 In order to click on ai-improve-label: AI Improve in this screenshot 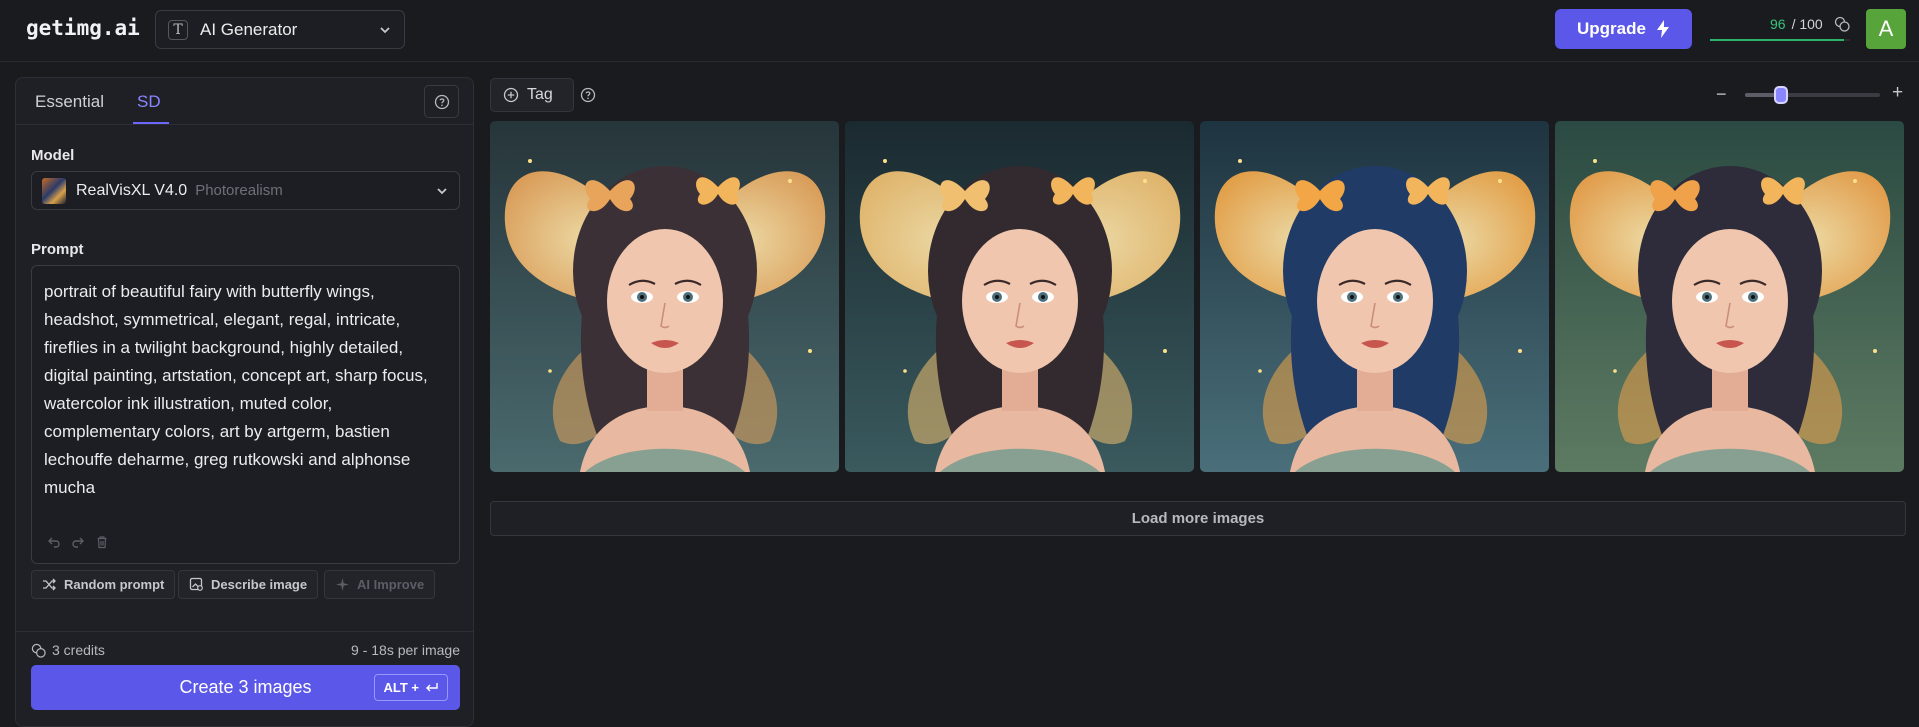, I will do `click(391, 584)`.